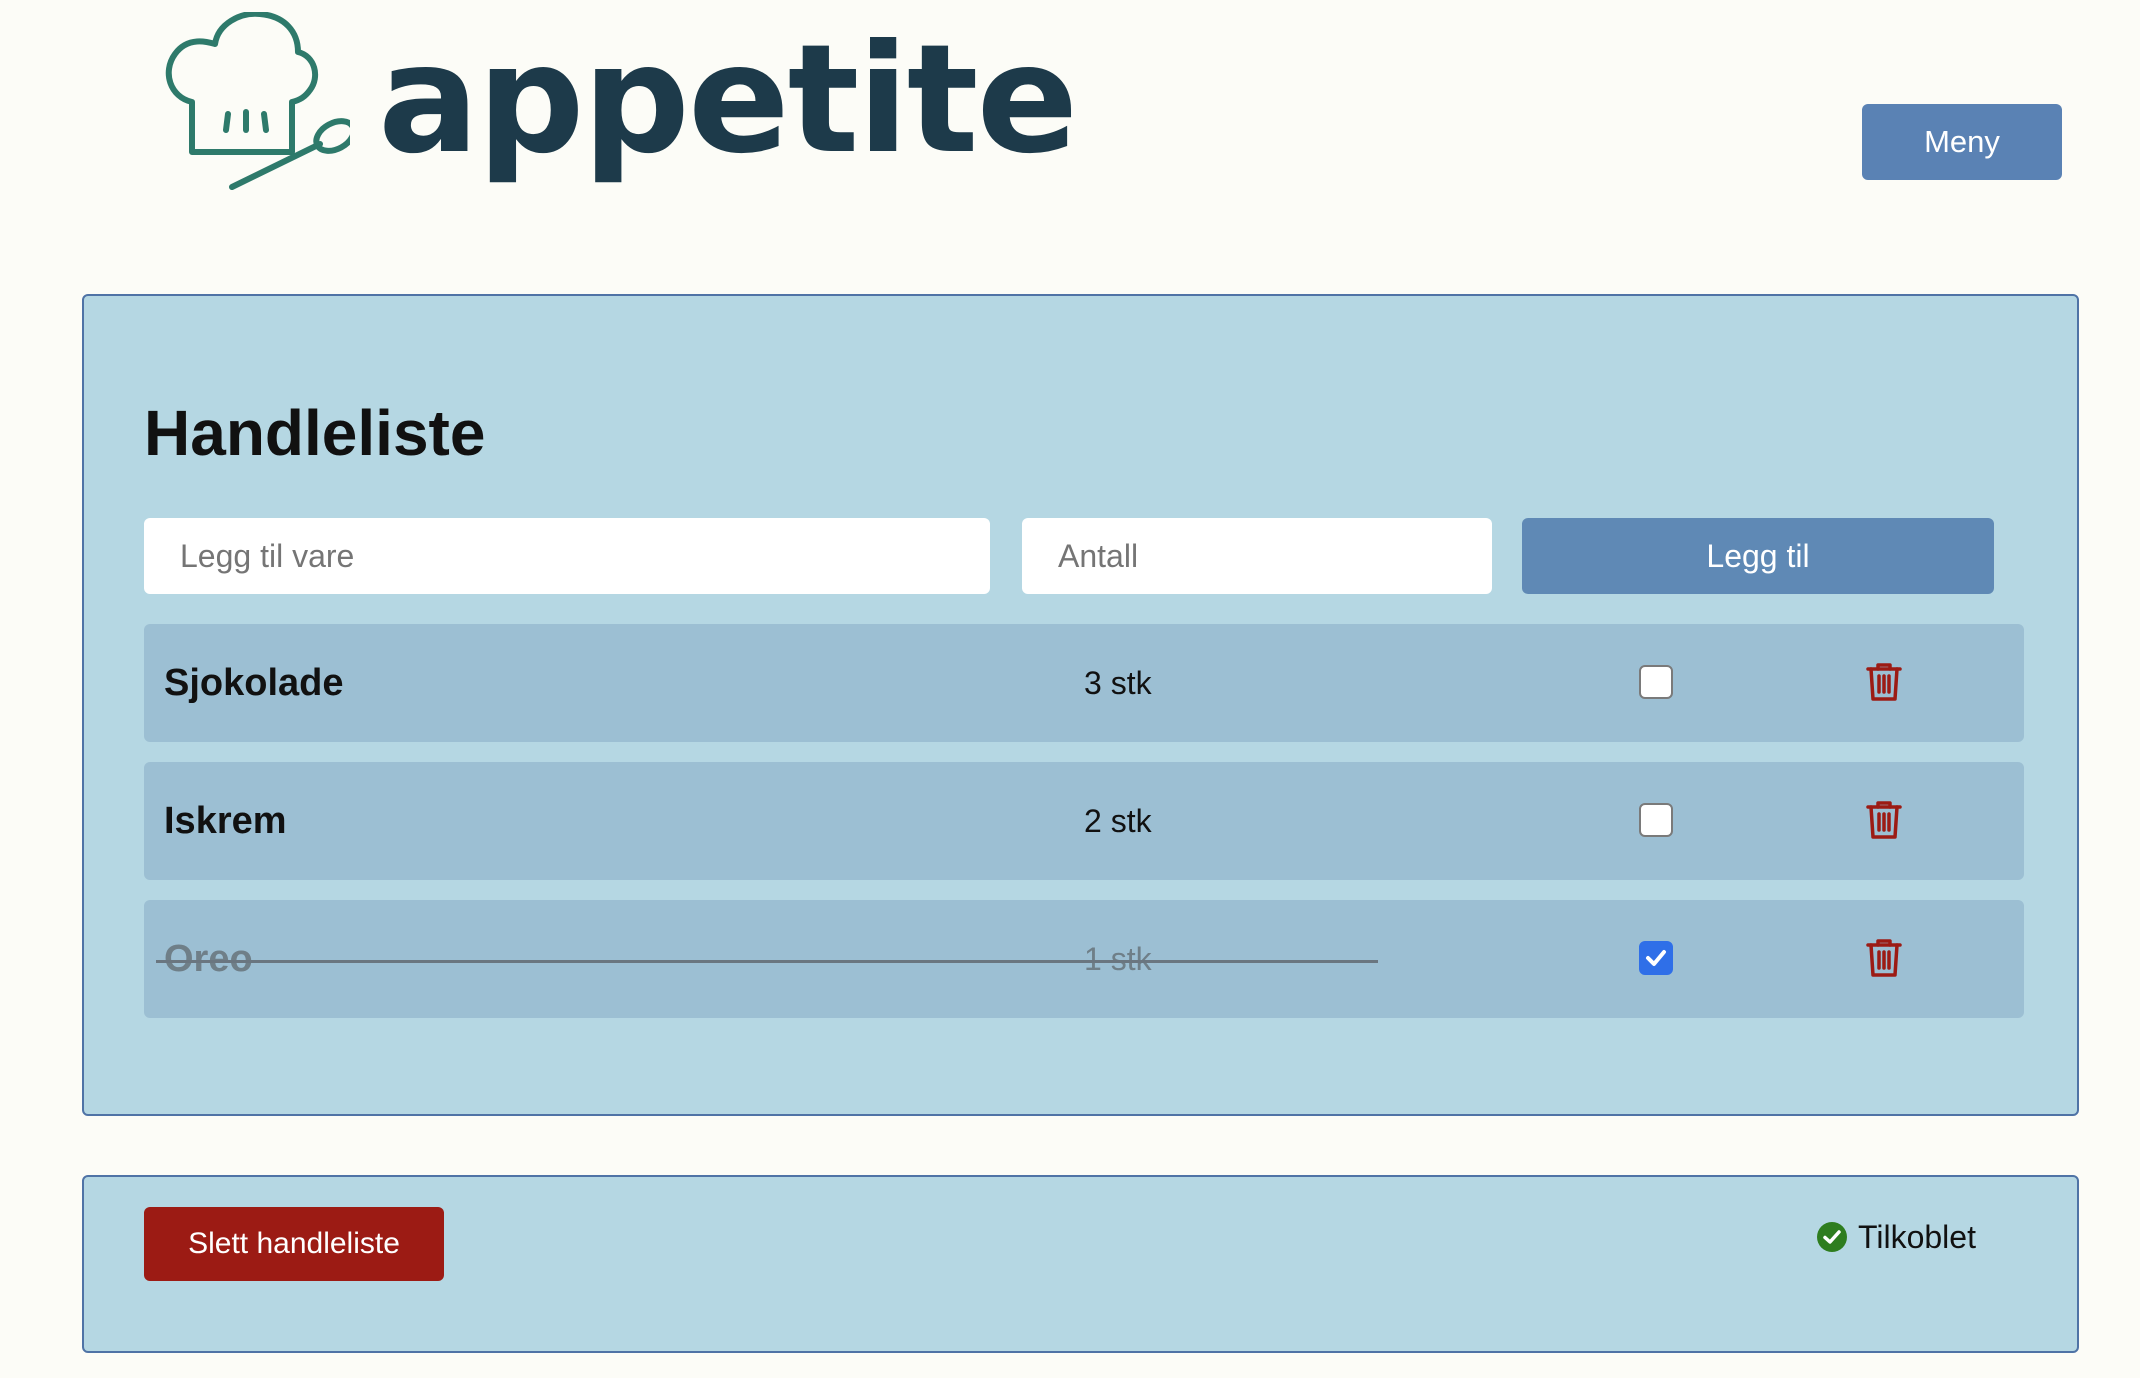 The image size is (2140, 1378). Describe the element at coordinates (1758, 556) in the screenshot. I see `add-item-button: Legg til` at that location.